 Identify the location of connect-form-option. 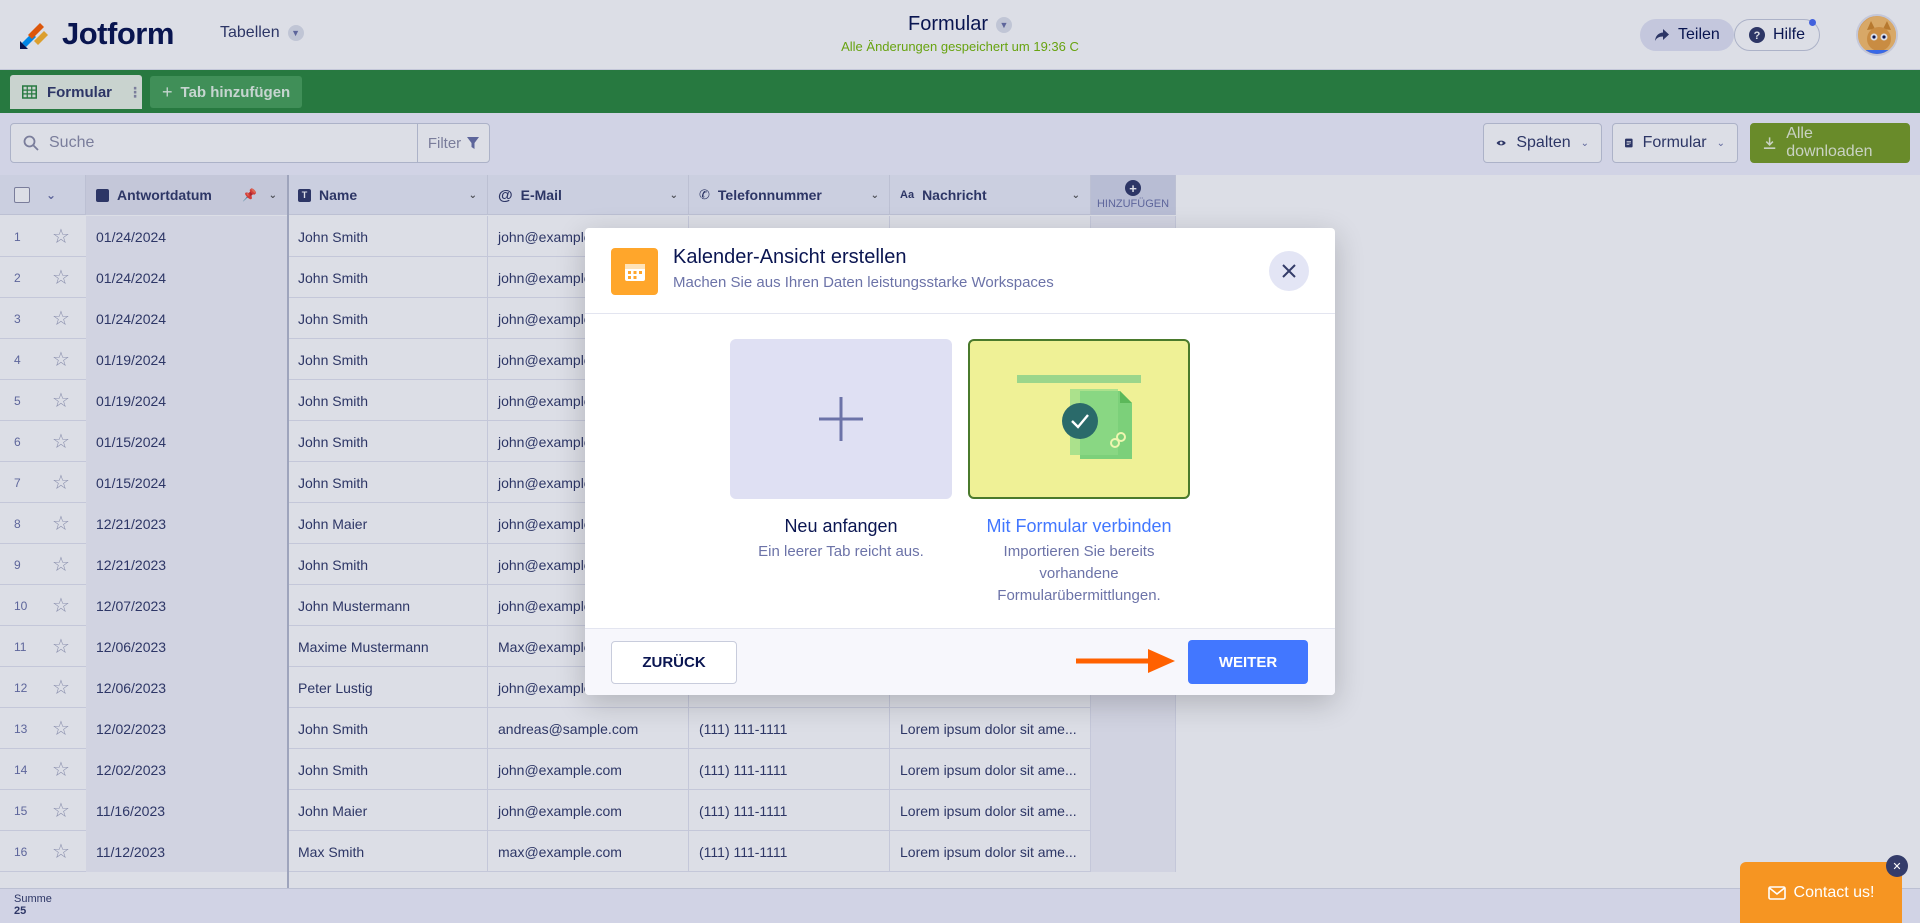
(1079, 419).